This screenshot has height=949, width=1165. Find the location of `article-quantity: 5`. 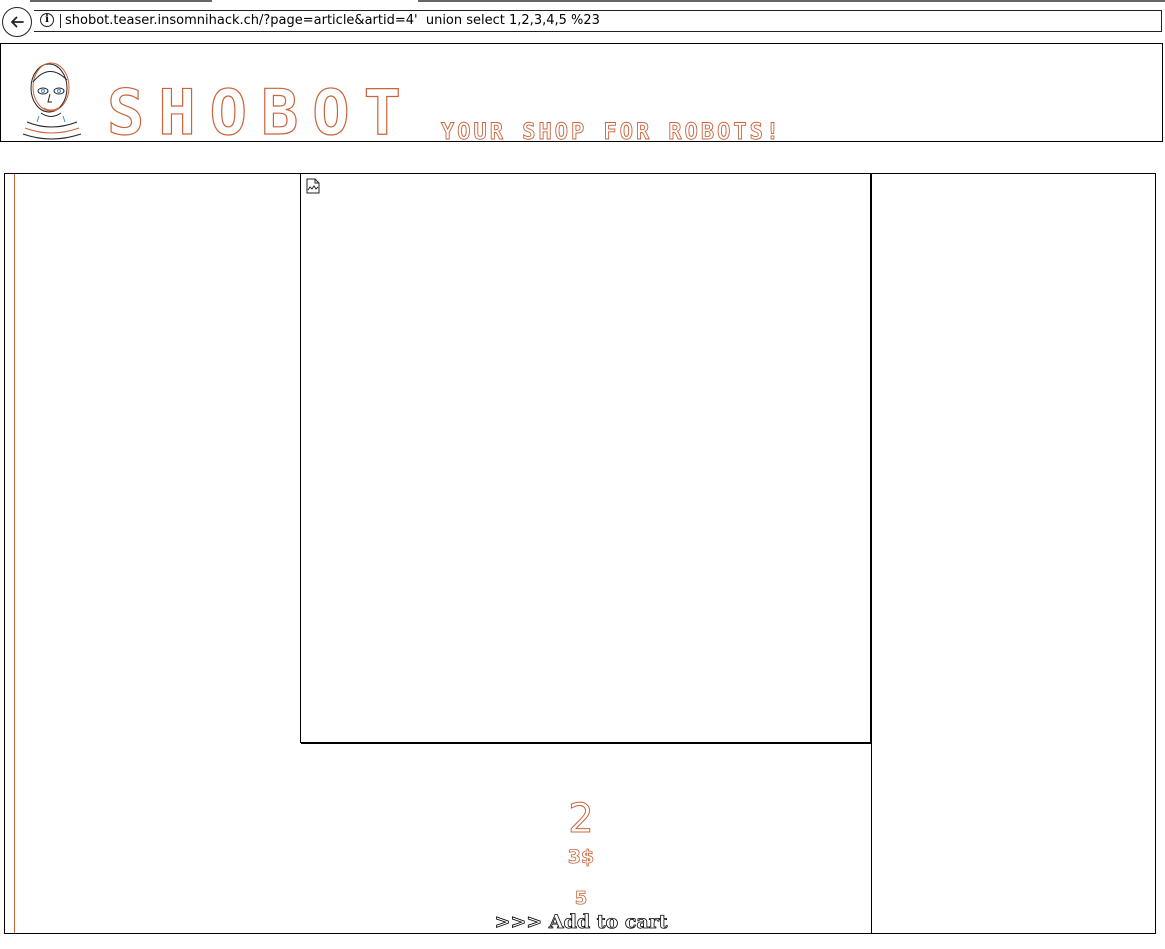

article-quantity: 5 is located at coordinates (581, 899).